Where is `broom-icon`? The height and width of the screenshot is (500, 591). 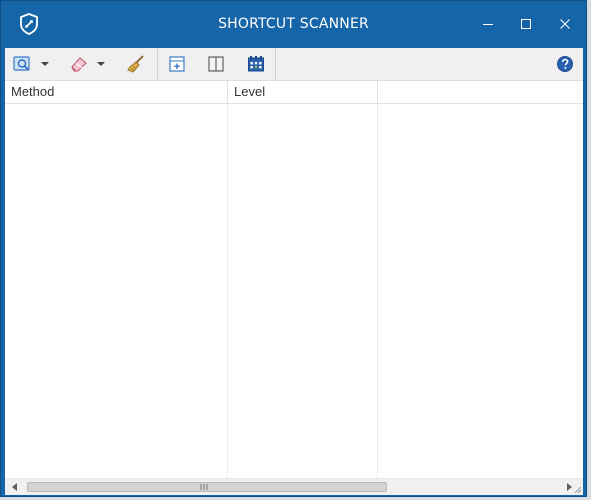
broom-icon is located at coordinates (135, 64).